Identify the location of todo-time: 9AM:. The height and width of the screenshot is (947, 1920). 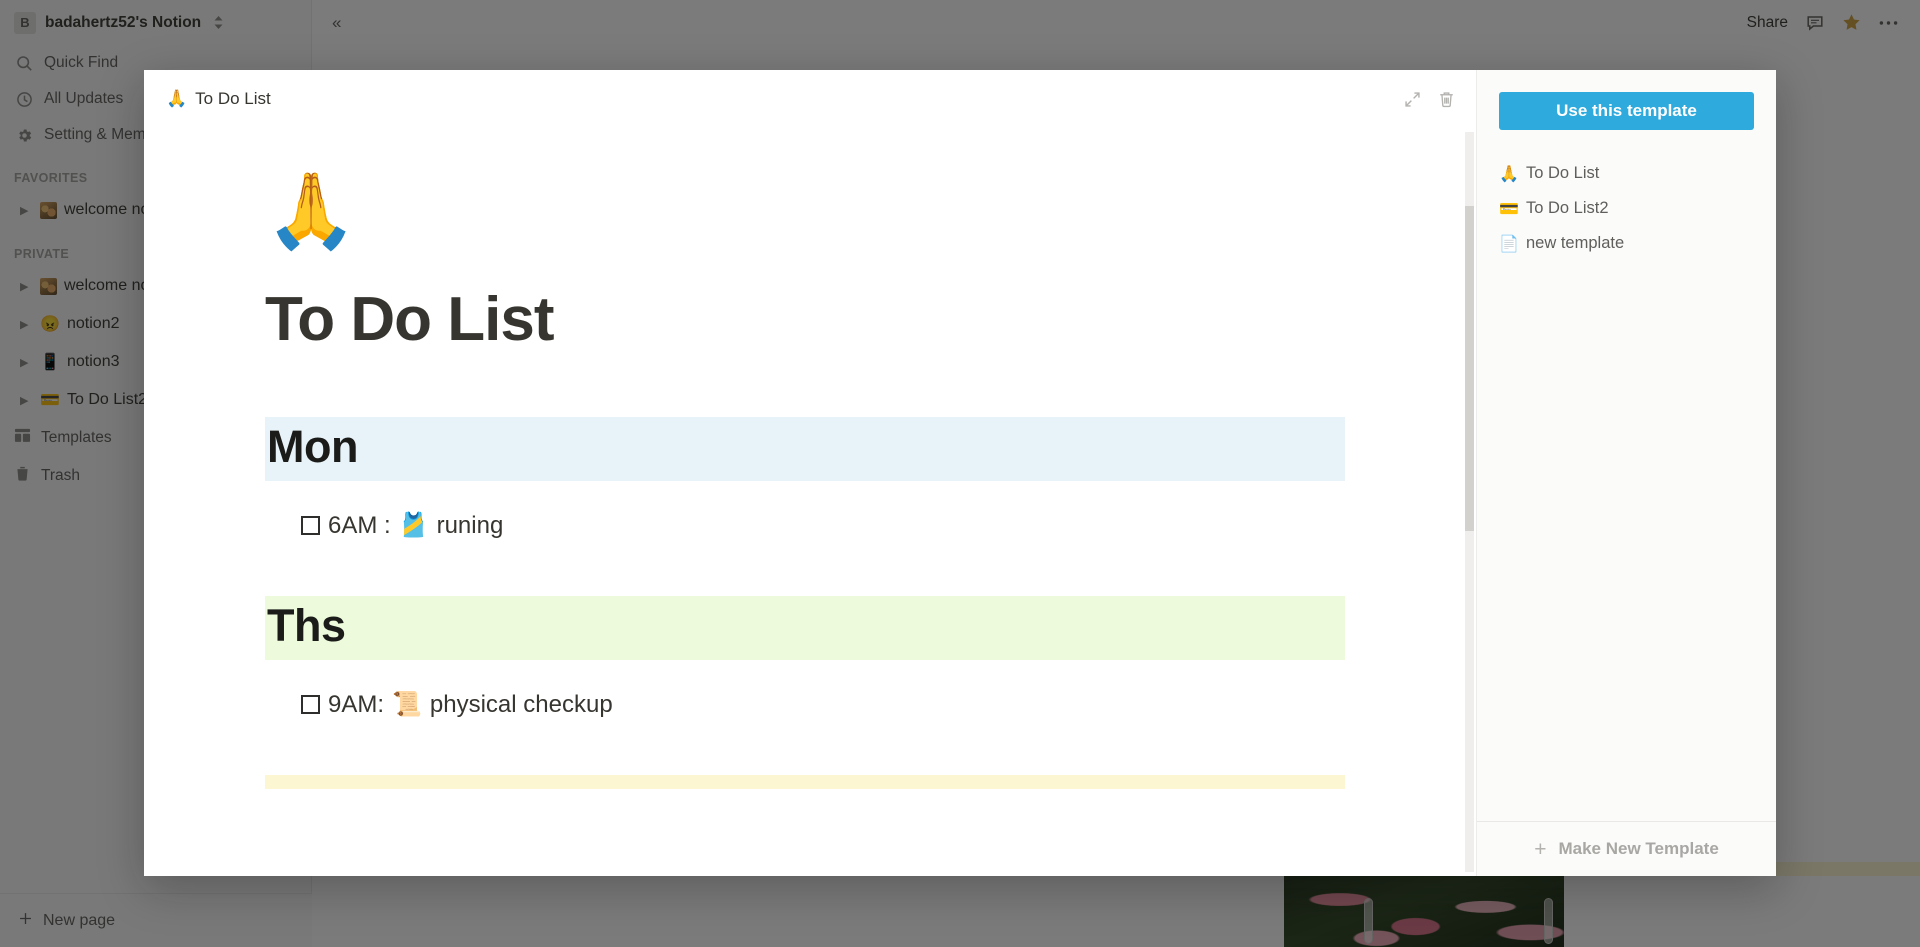
(356, 704).